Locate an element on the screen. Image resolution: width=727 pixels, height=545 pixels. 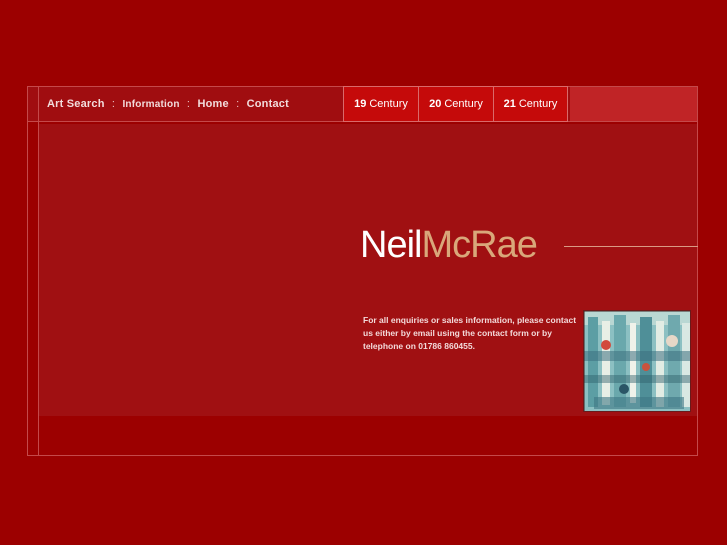
tab-number: 20 is located at coordinates (435, 104).